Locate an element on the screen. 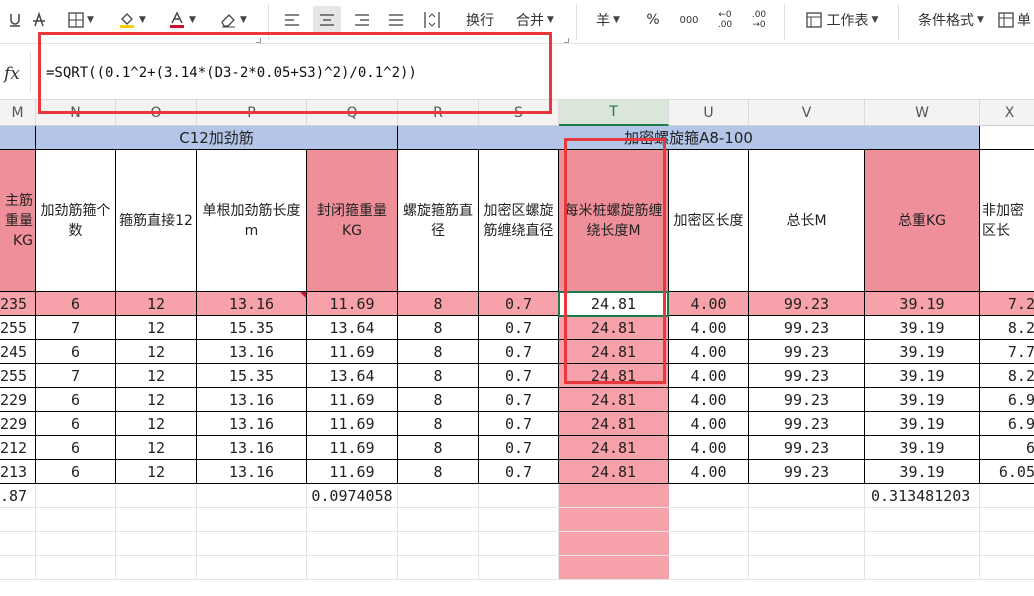  cell-v-row8: 99.23 is located at coordinates (807, 472).